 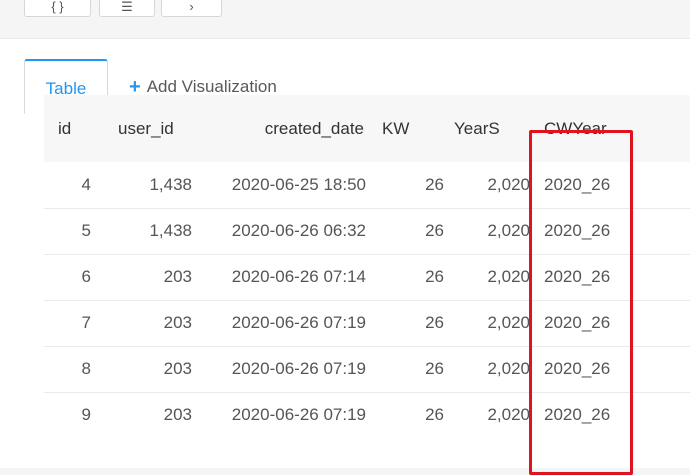 I want to click on list-button: ☰, so click(x=127, y=8).